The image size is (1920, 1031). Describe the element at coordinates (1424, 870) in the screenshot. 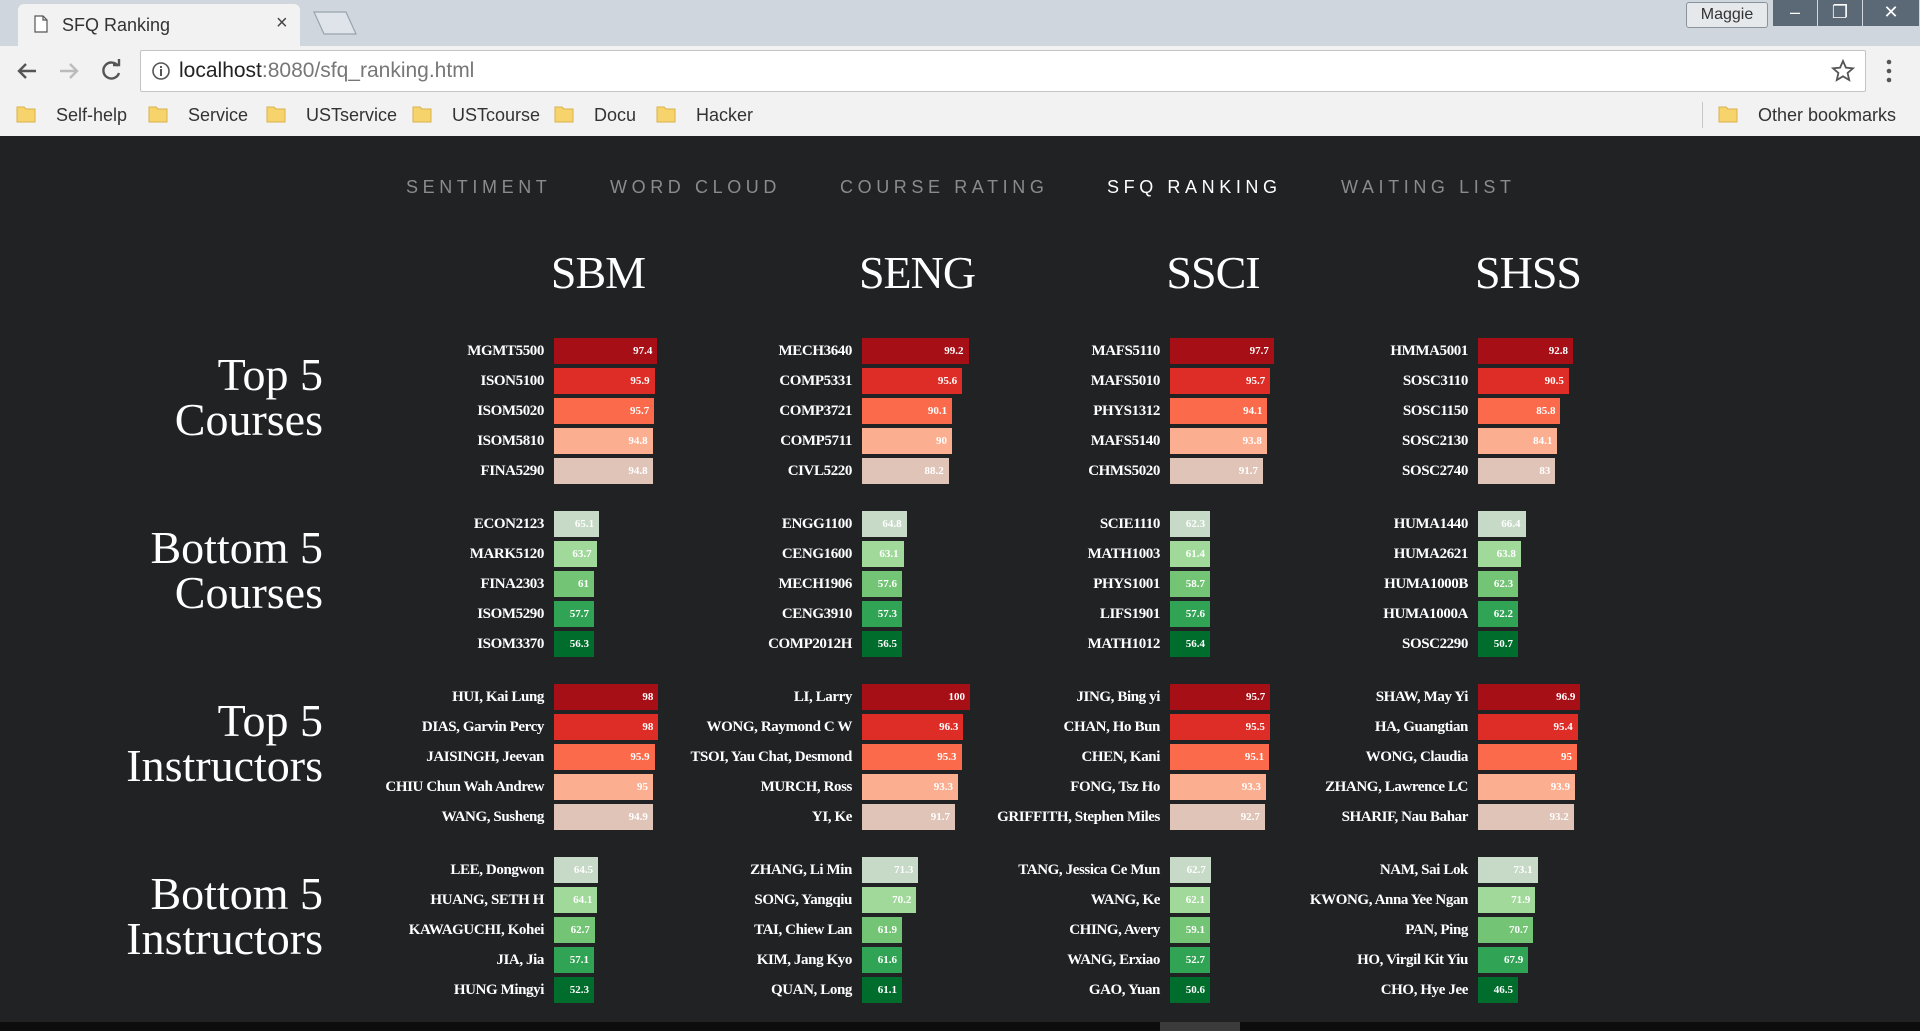

I see `bar-label: NAM, Sai Lok` at that location.